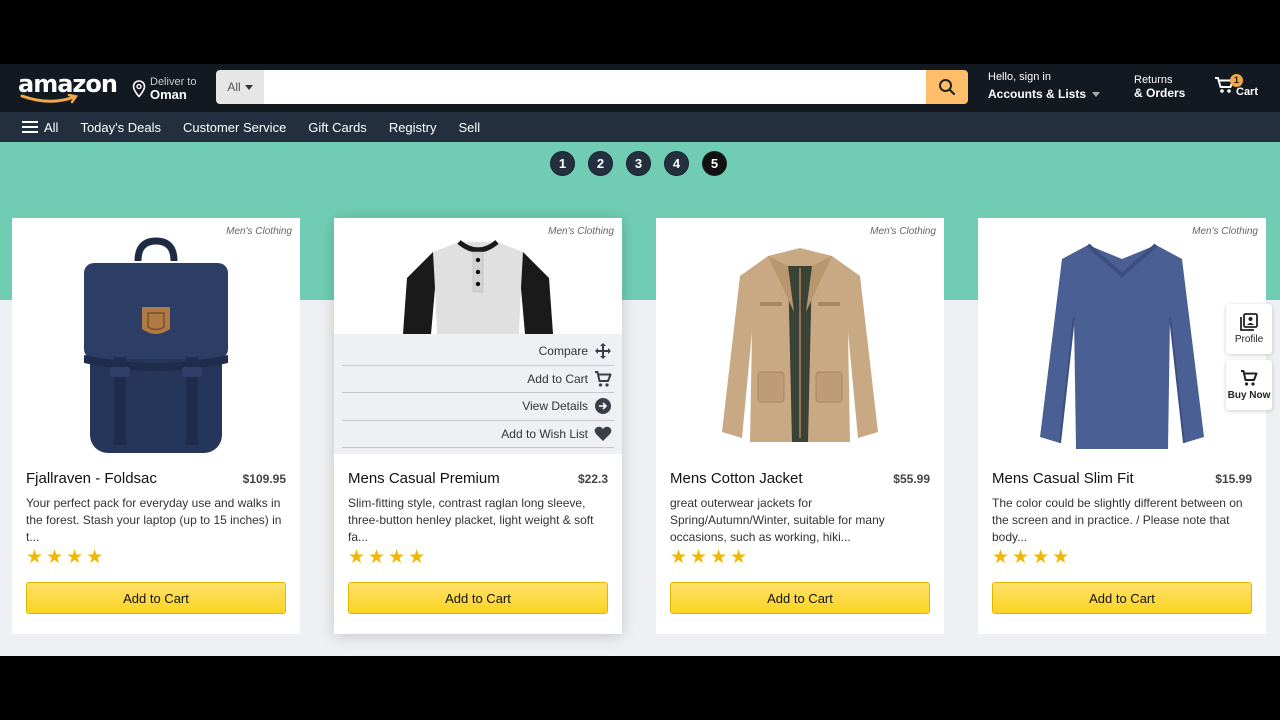 The image size is (1280, 720). What do you see at coordinates (413, 127) in the screenshot?
I see `nav-registry: Registry` at bounding box center [413, 127].